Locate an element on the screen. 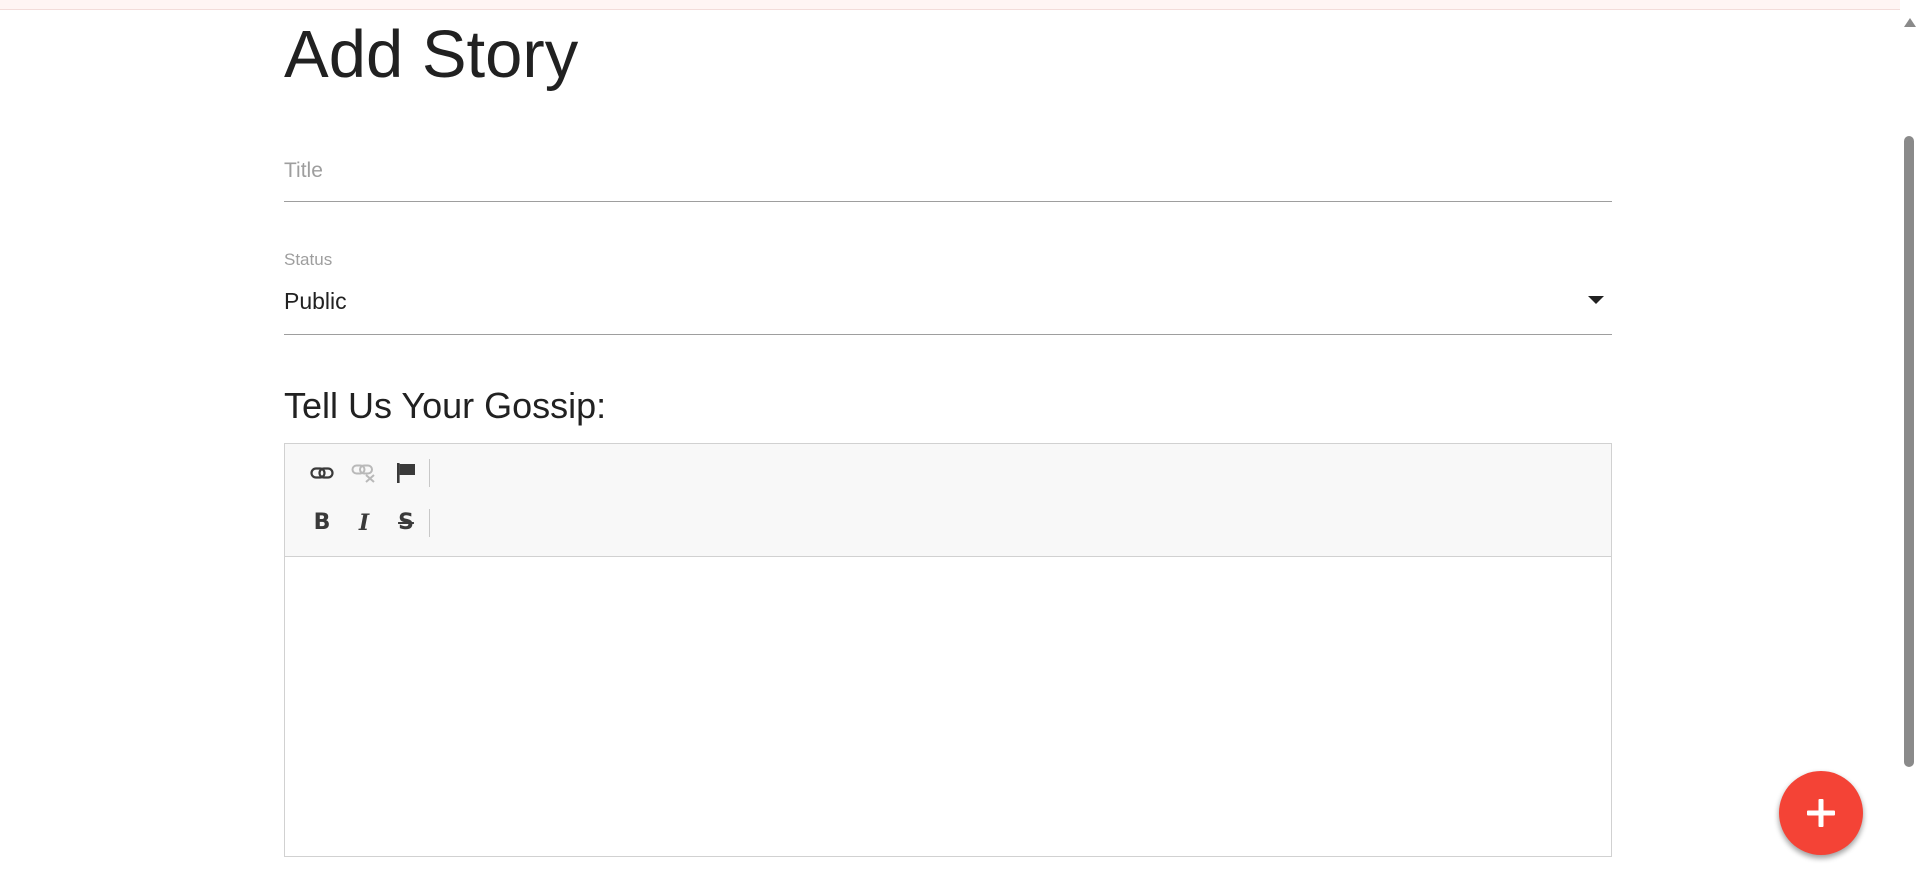 The image size is (1918, 871). link-button is located at coordinates (322, 473).